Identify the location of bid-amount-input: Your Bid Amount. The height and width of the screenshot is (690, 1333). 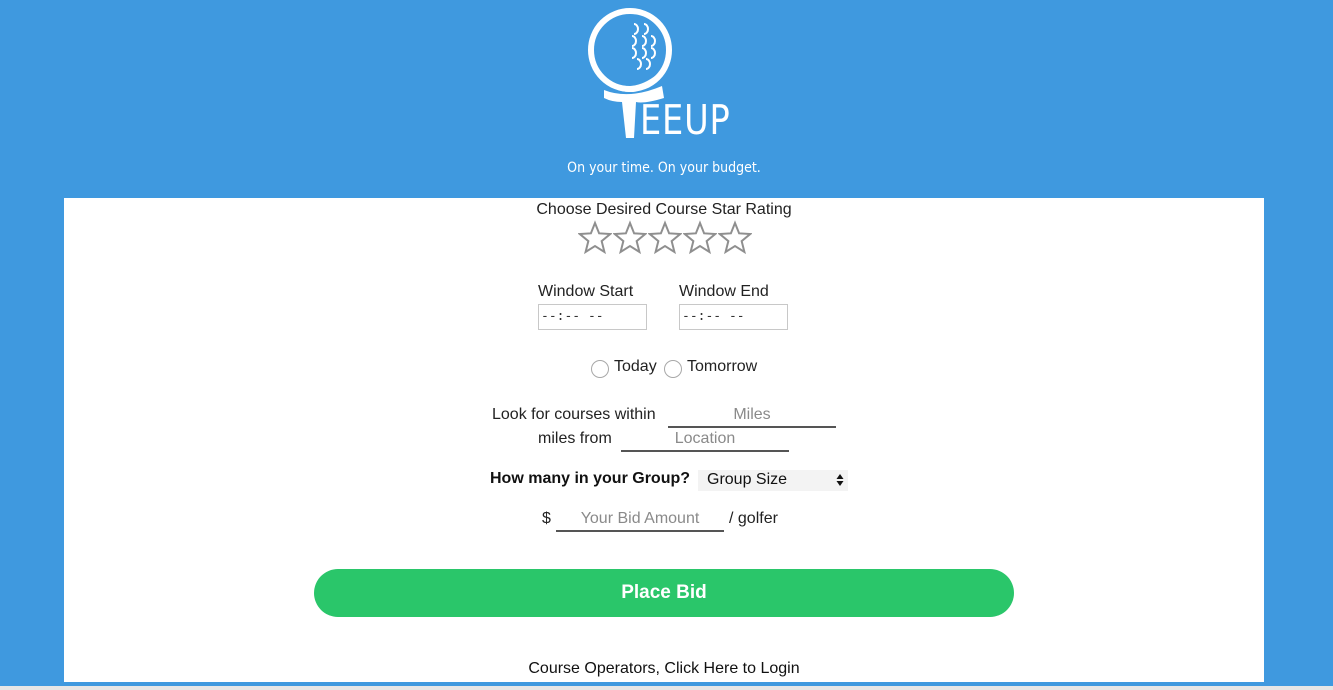
(640, 520).